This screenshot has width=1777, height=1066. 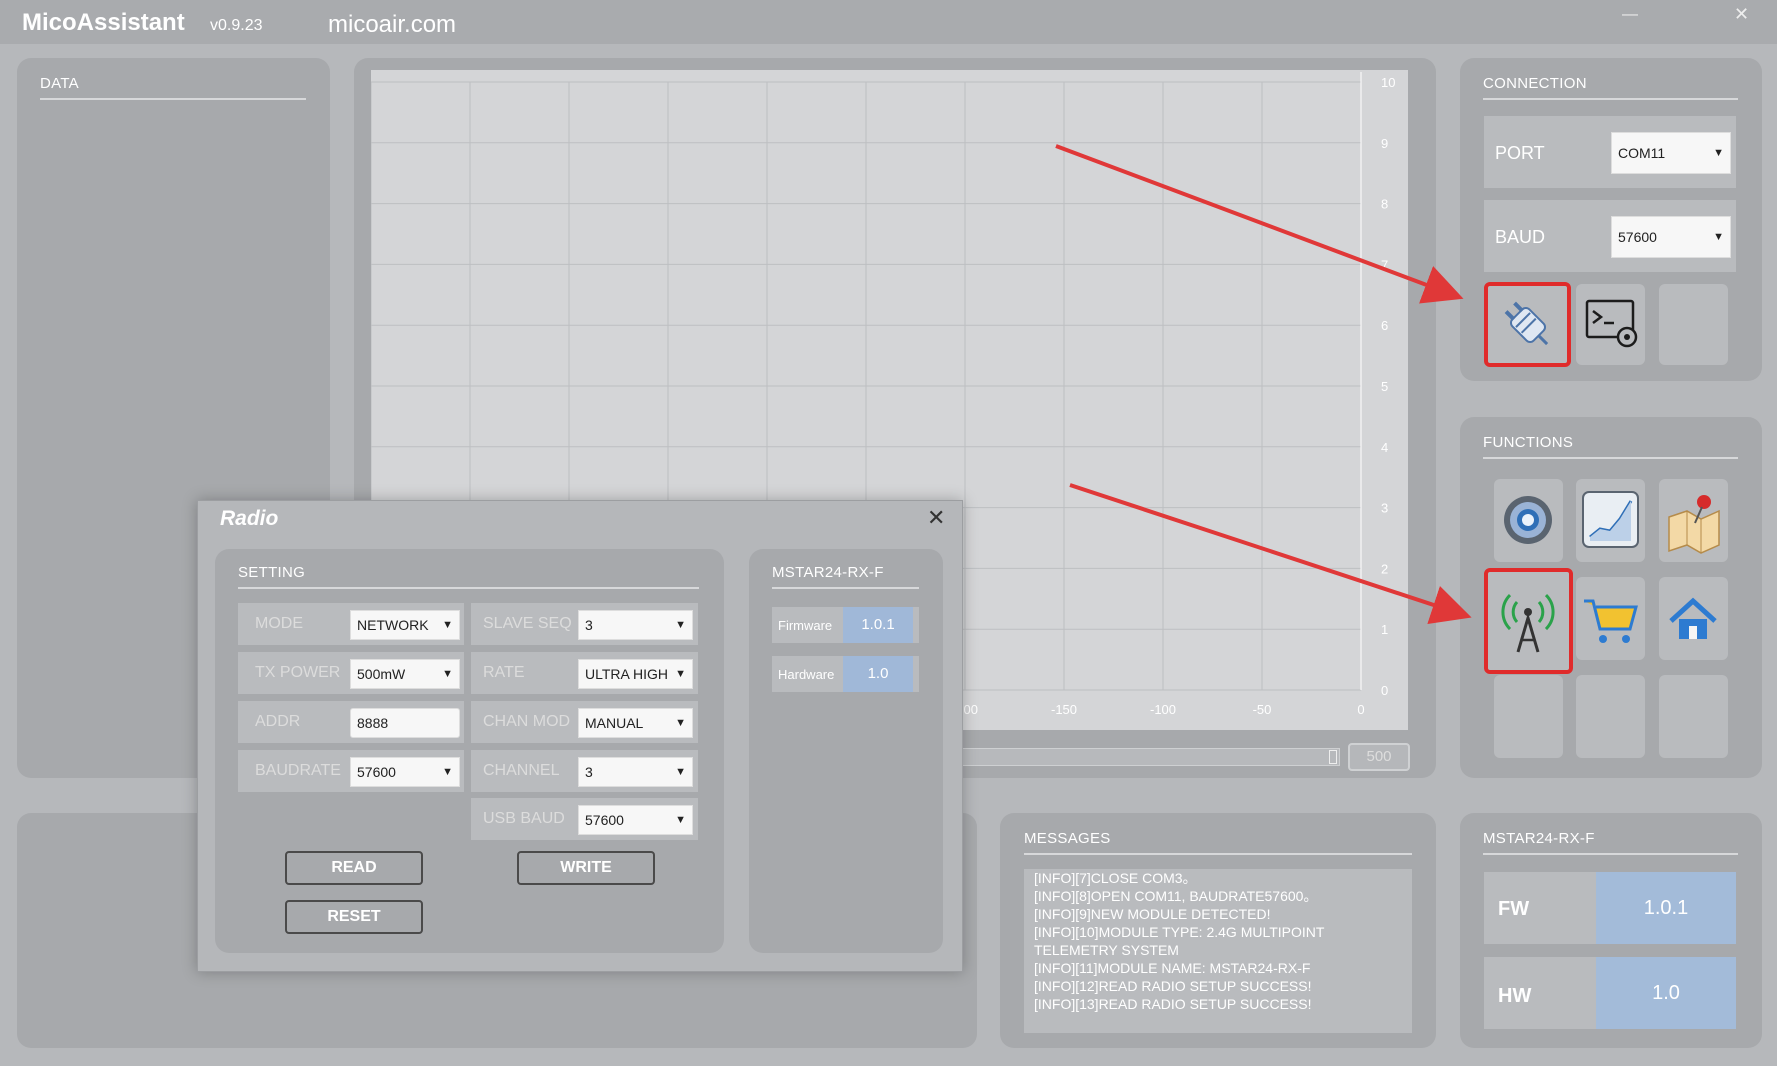 I want to click on mode-select: NETWORK ▼, so click(x=405, y=625).